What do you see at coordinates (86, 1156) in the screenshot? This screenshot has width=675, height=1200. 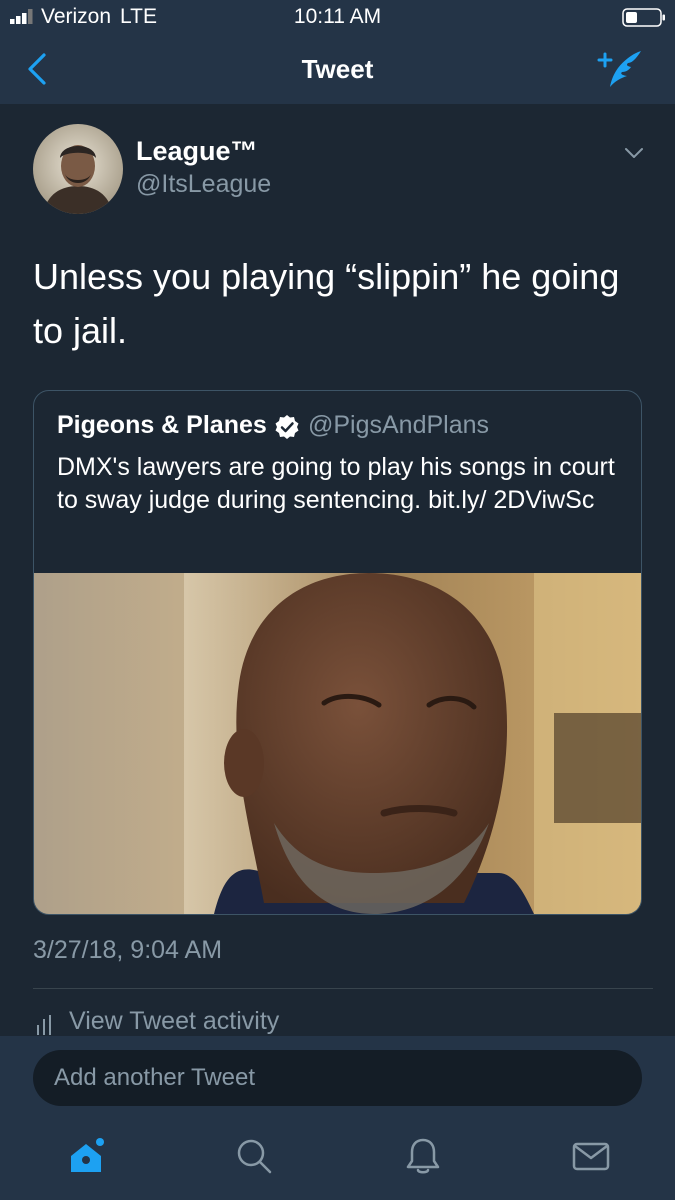 I see `home-icon` at bounding box center [86, 1156].